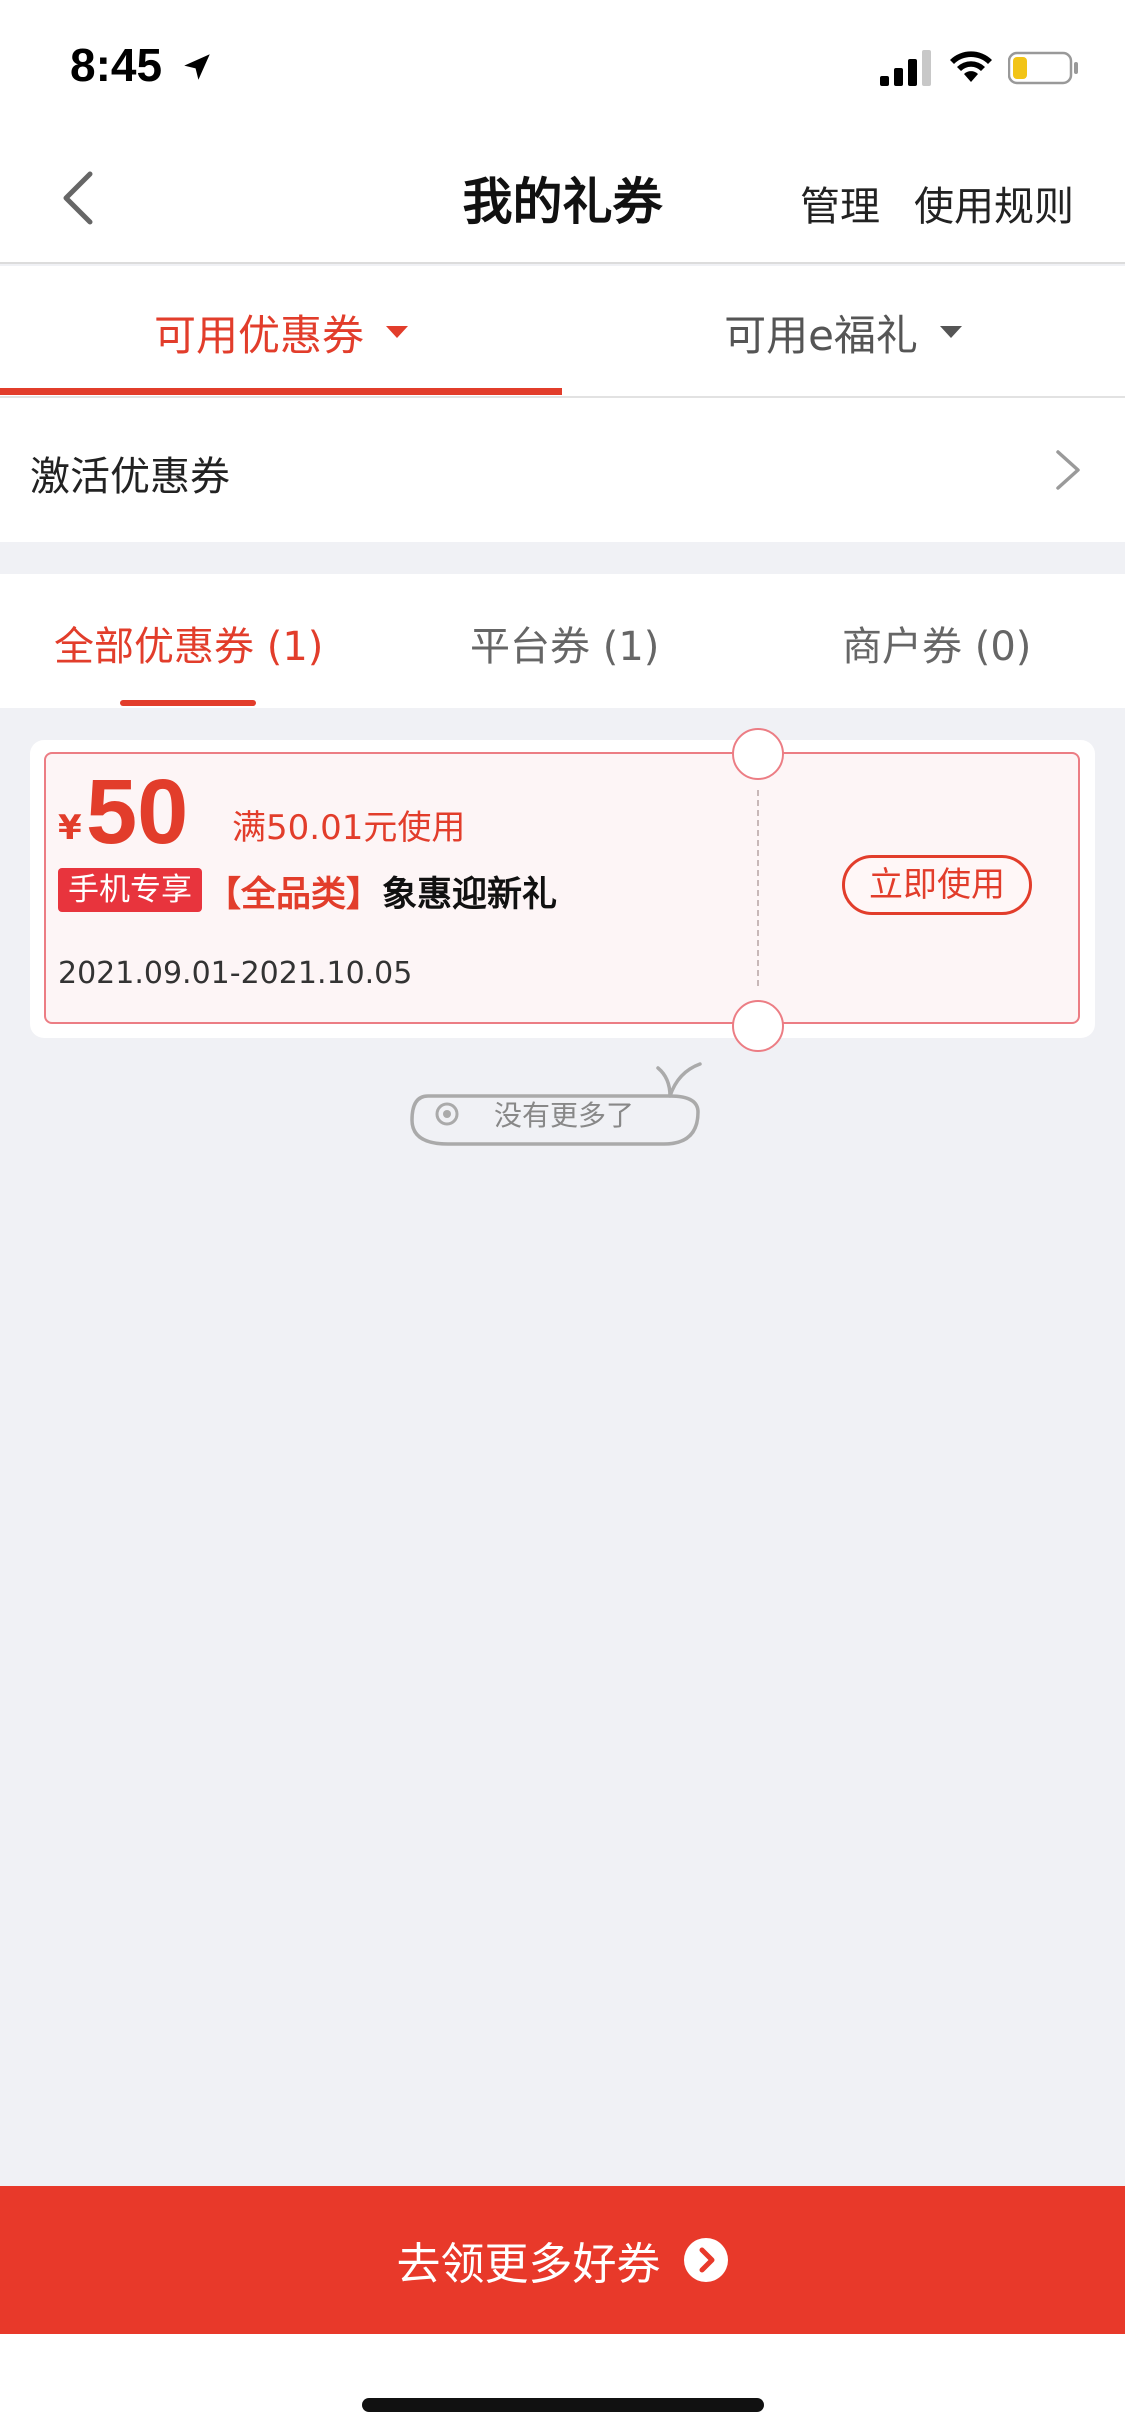 The image size is (1125, 2436). What do you see at coordinates (258, 335) in the screenshot?
I see `tab-label: 可用优惠券` at bounding box center [258, 335].